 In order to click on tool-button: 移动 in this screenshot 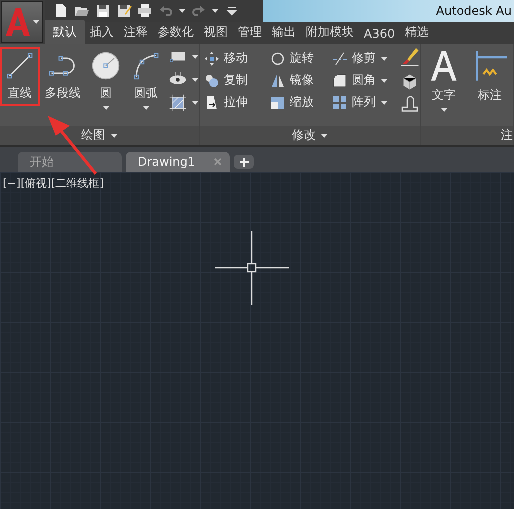, I will do `click(226, 58)`.